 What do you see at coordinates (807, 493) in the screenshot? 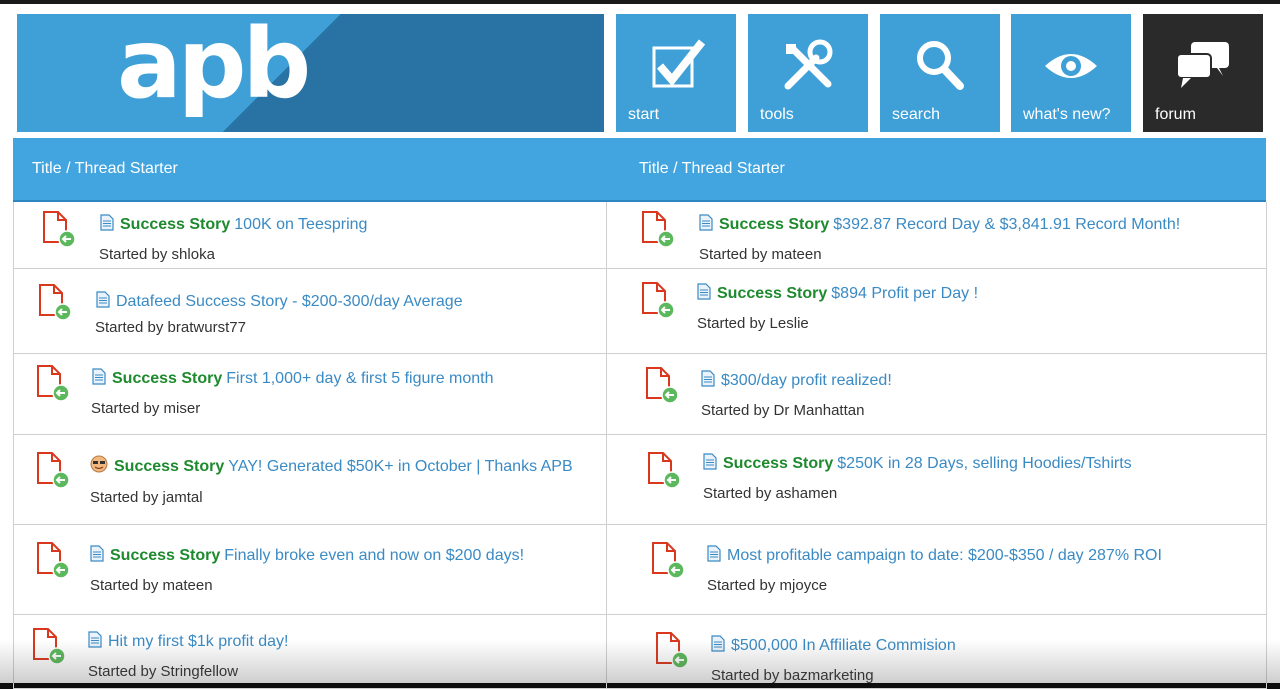
I see `starter-username: ashamen` at bounding box center [807, 493].